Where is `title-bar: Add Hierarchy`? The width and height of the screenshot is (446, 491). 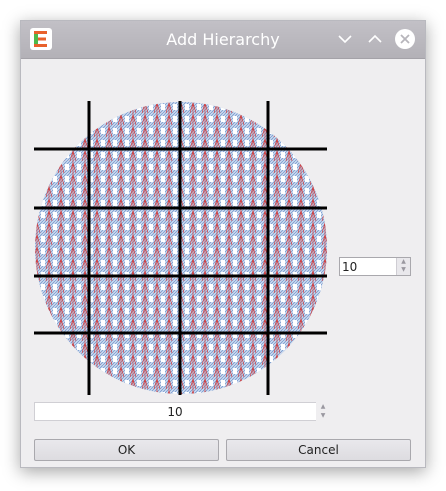
title-bar: Add Hierarchy is located at coordinates (223, 40).